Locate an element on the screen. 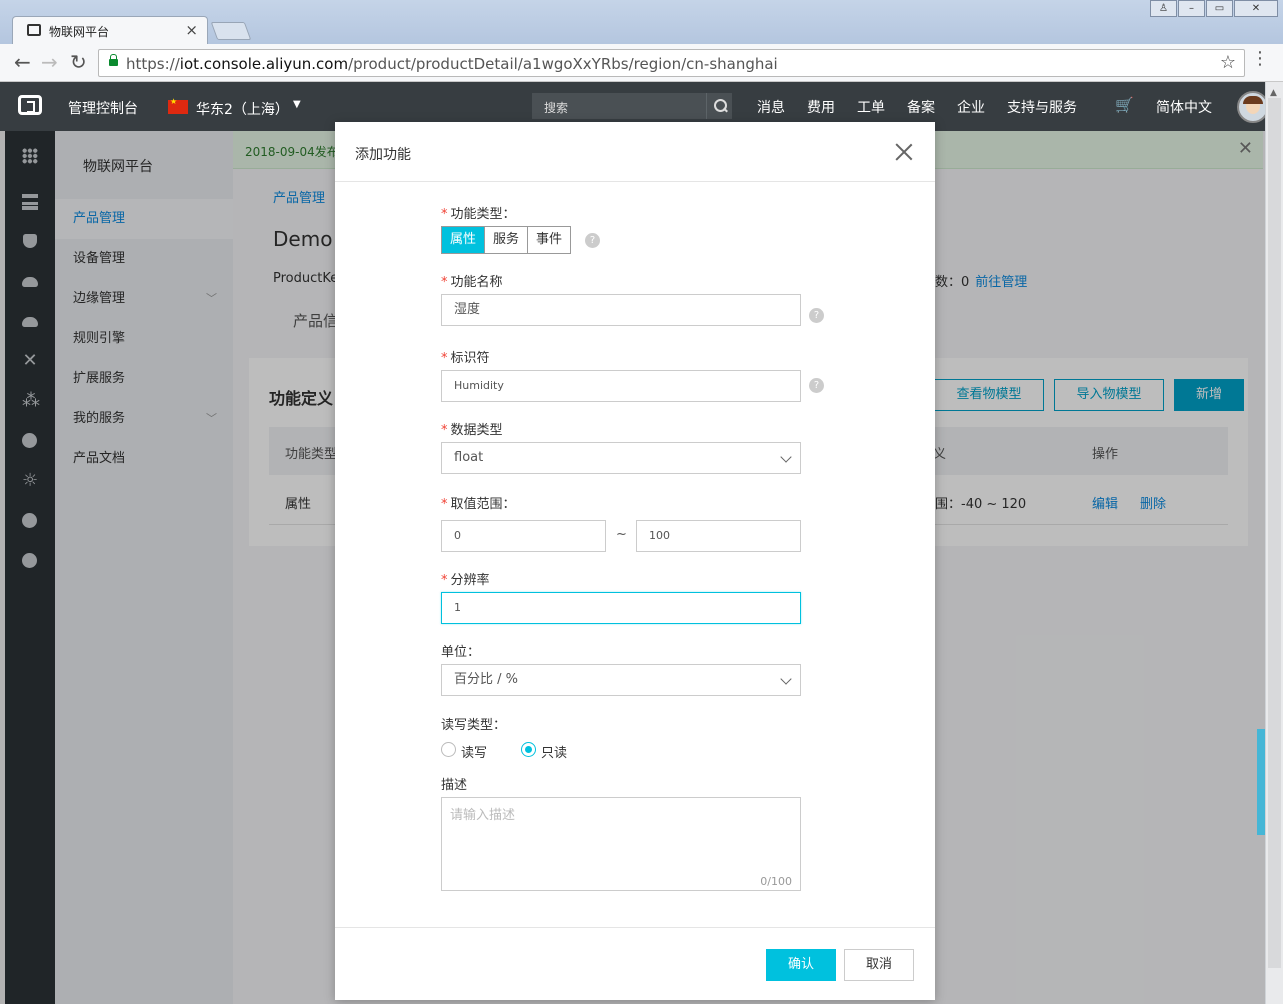  feedback-tab is located at coordinates (1261, 782).